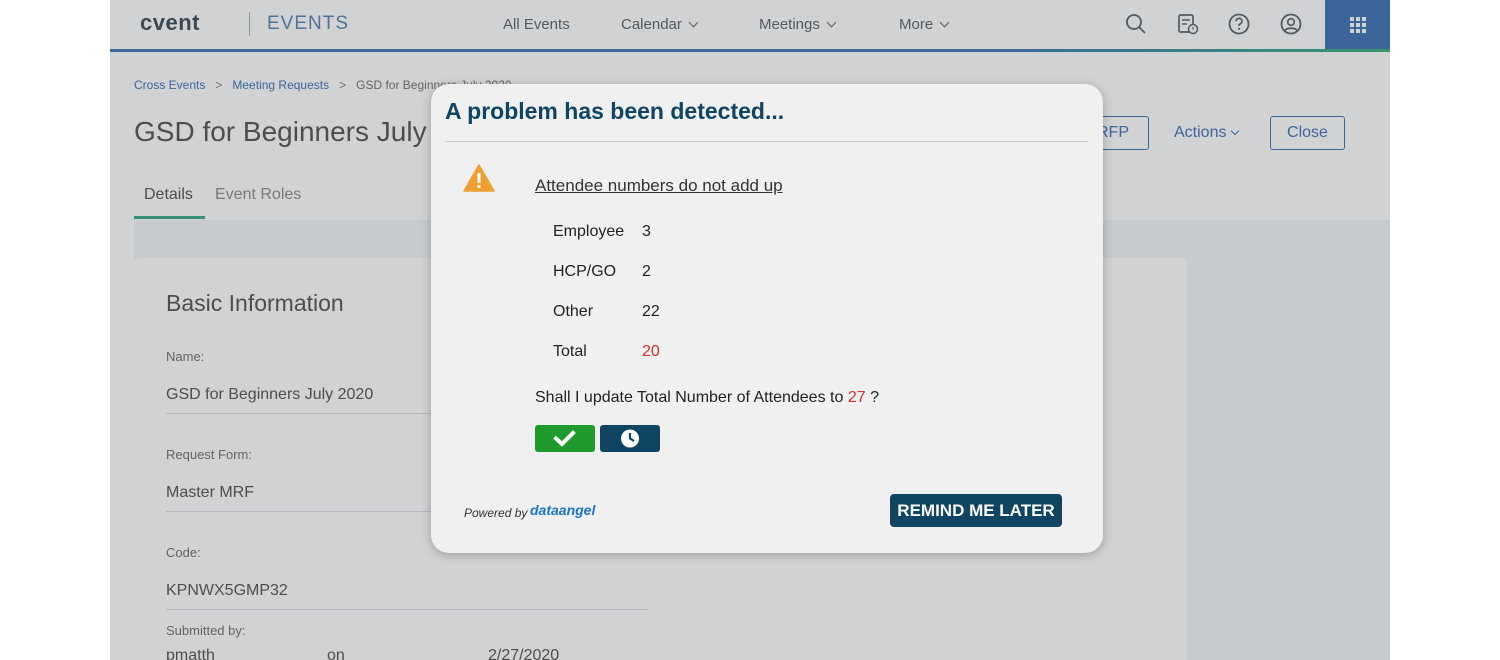 This screenshot has height=660, width=1500. Describe the element at coordinates (976, 510) in the screenshot. I see `remind-me-later-button: REMIND ME LATER` at that location.